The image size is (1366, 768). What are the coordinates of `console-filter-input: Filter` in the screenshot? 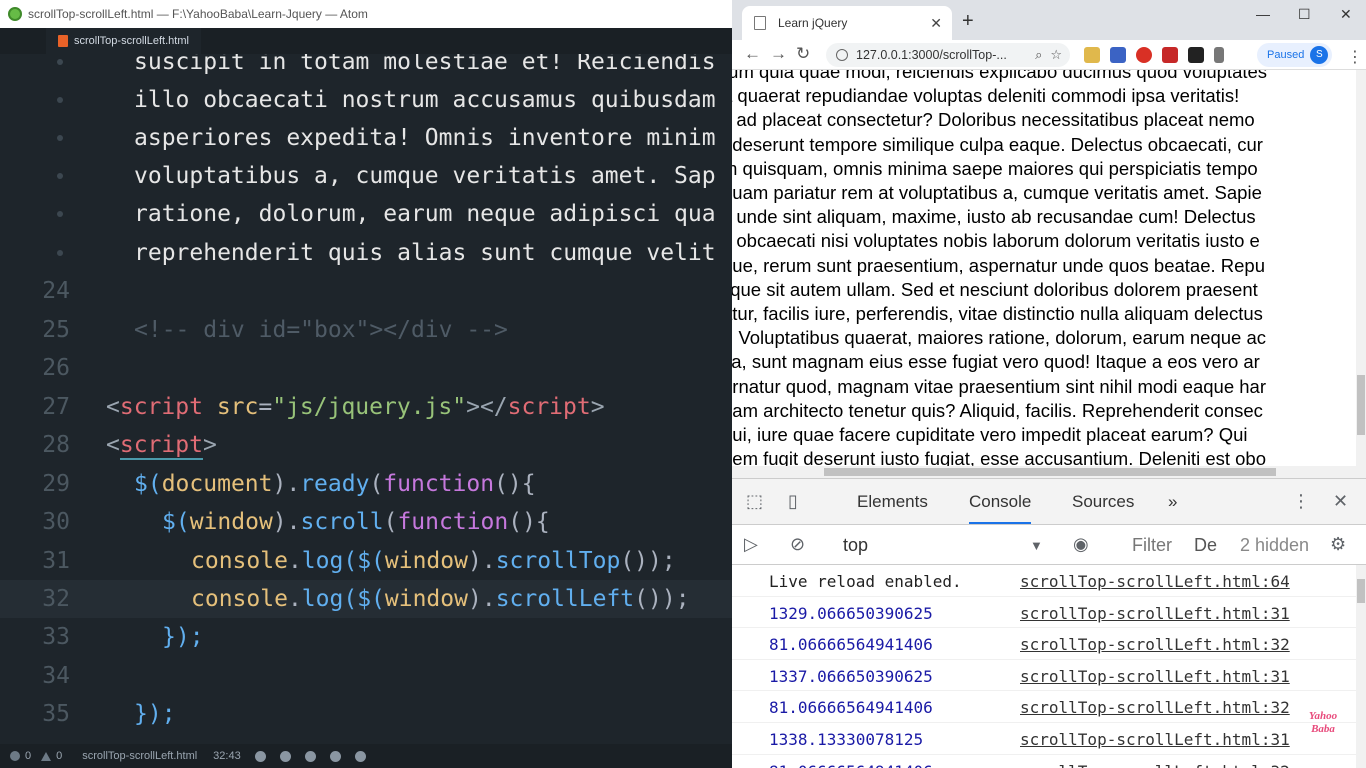 It's located at (1152, 545).